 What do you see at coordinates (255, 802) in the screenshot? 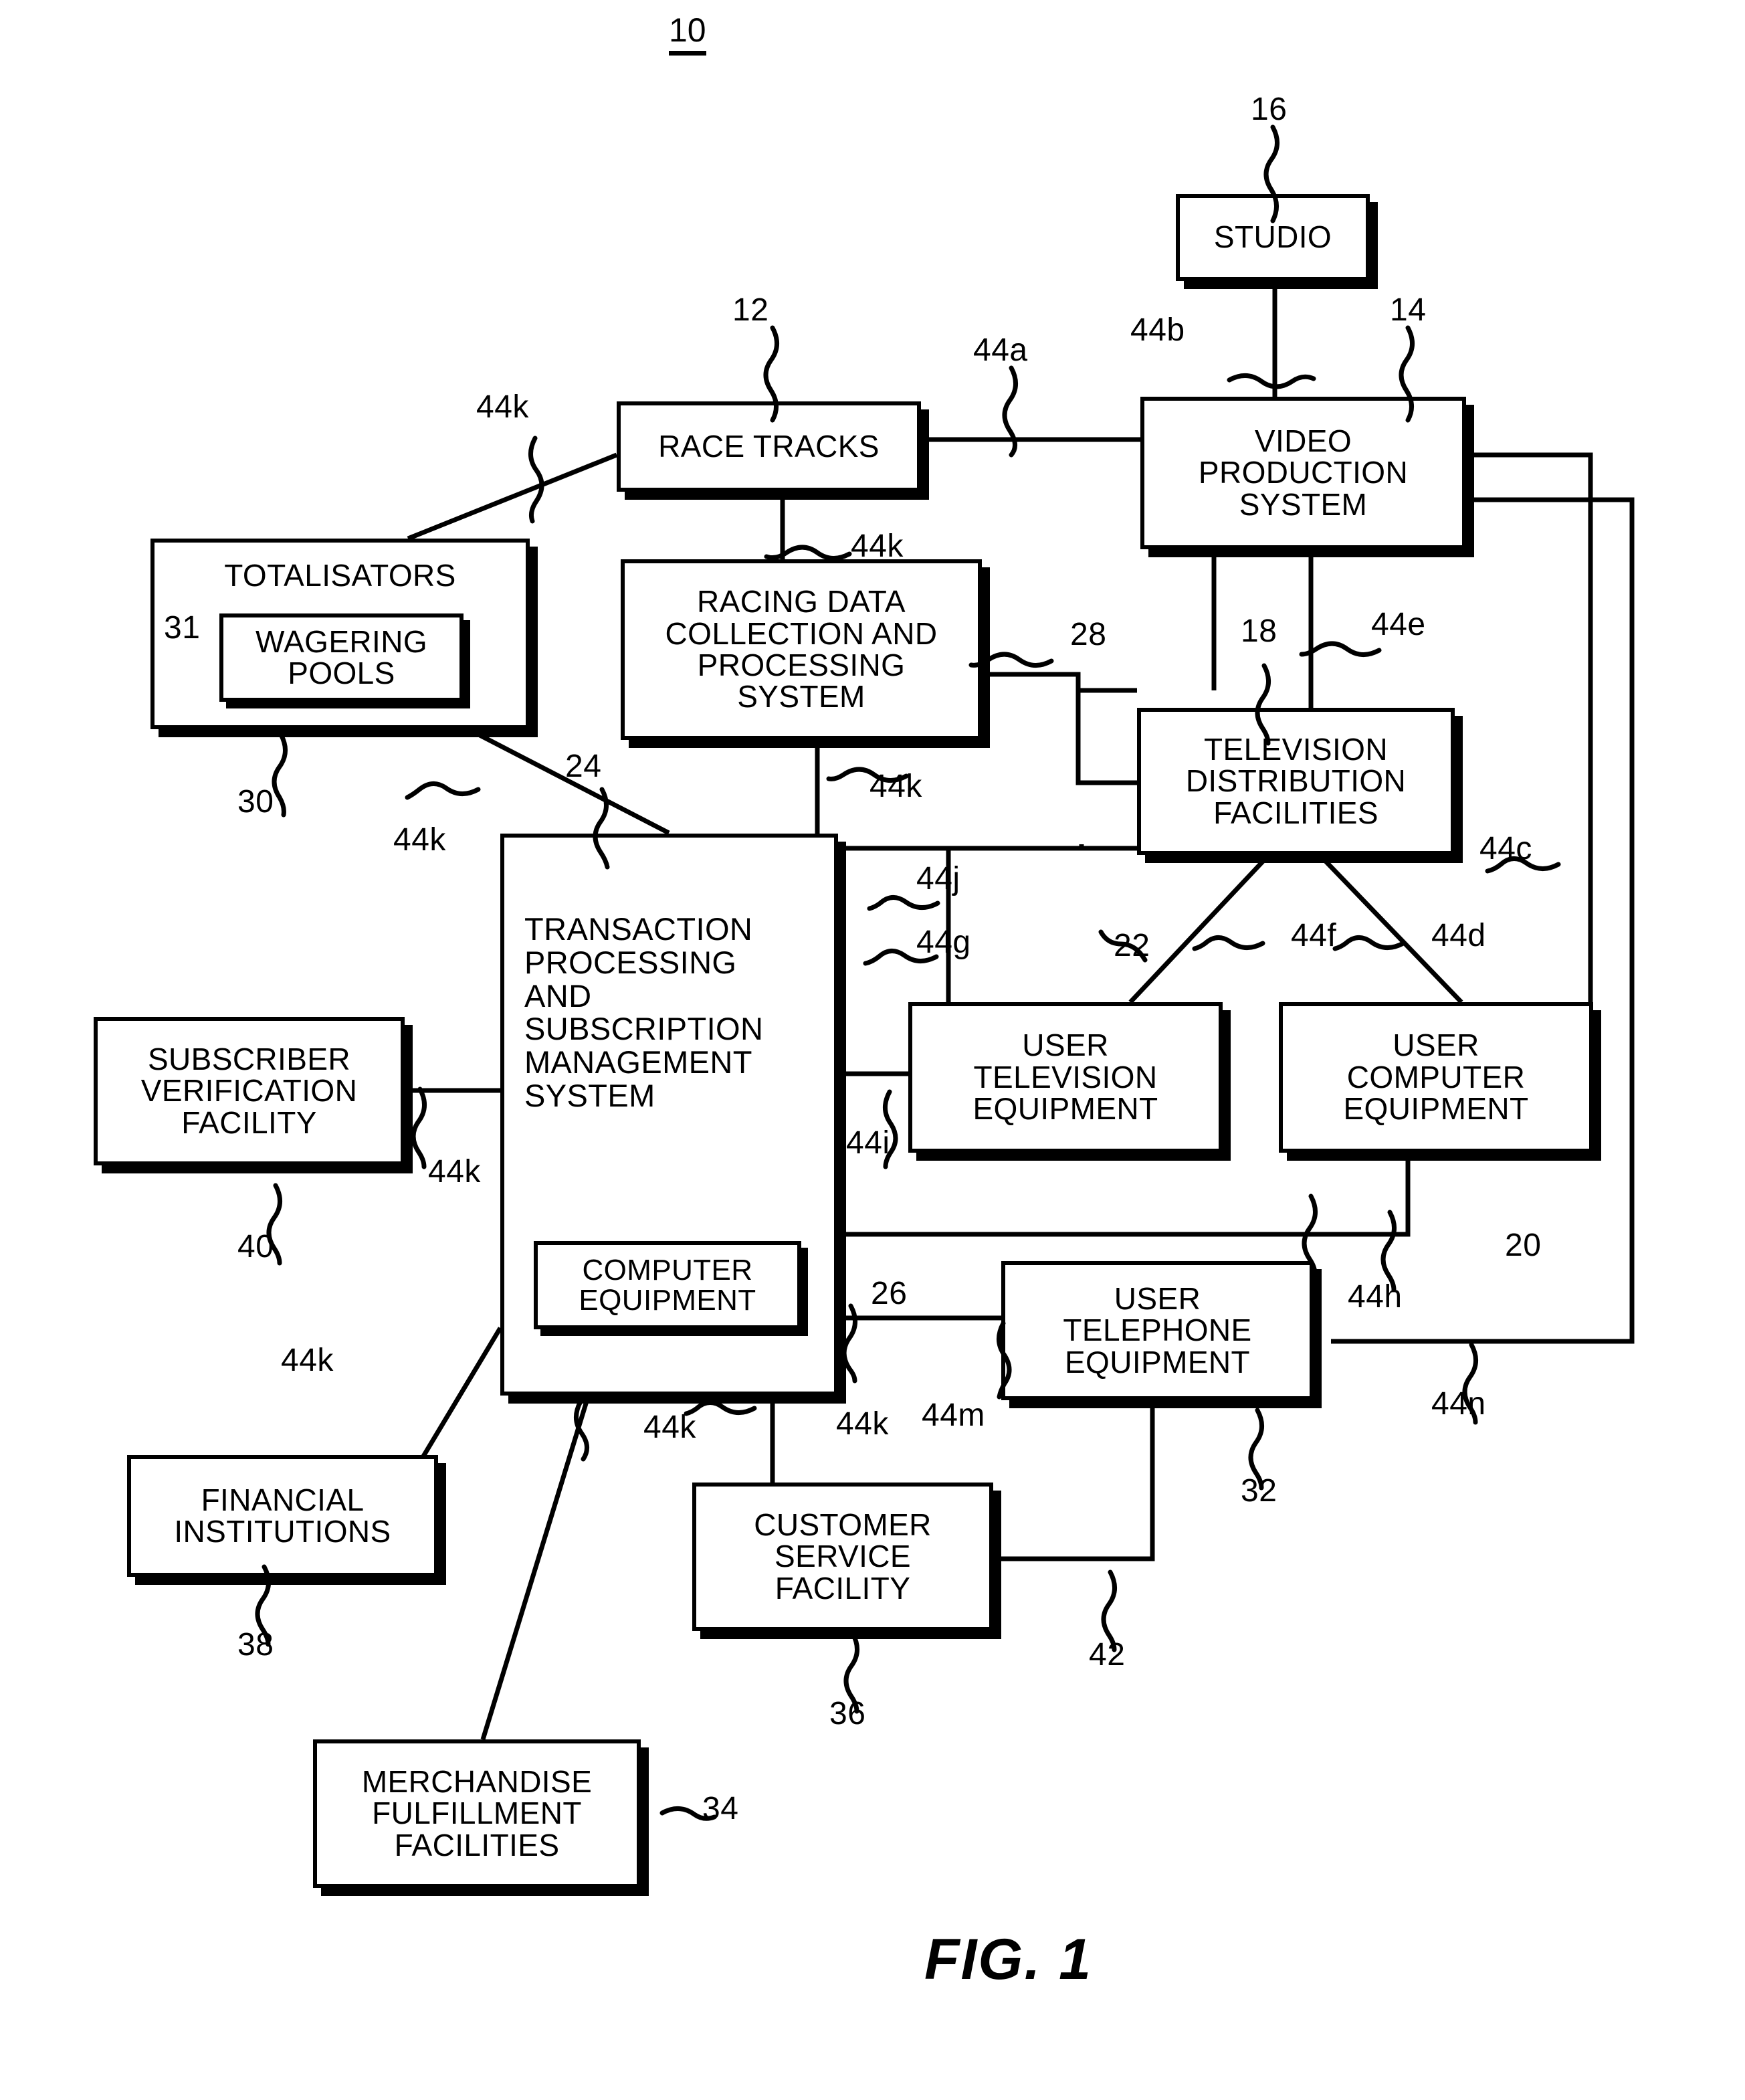
I see `ref-30: 30` at bounding box center [255, 802].